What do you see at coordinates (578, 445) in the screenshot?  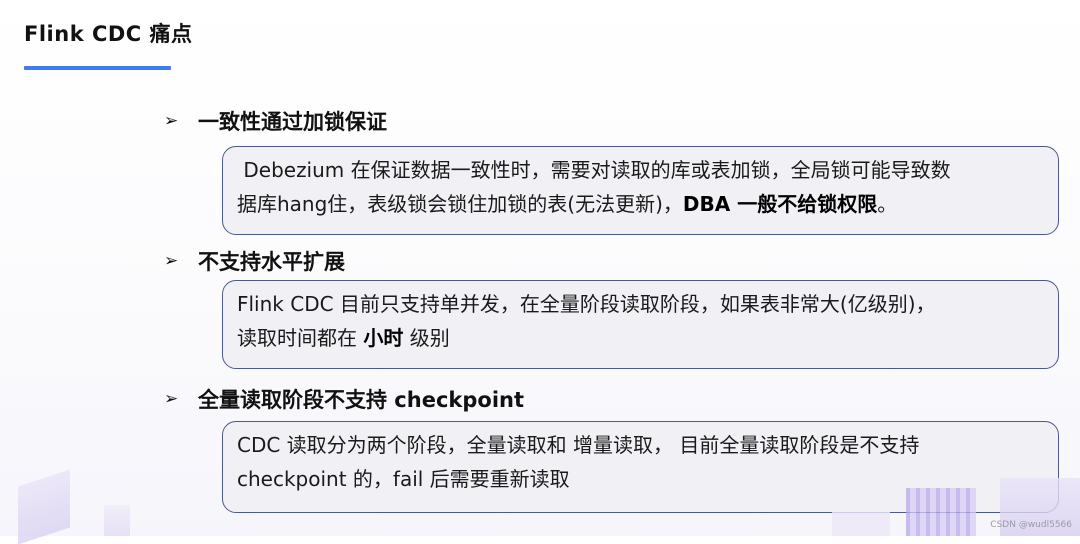 I see `section-3-line-1: CDC 读取分为两个阶段，全量读取和 增量读取， 目前全量读取阶段是不支持` at bounding box center [578, 445].